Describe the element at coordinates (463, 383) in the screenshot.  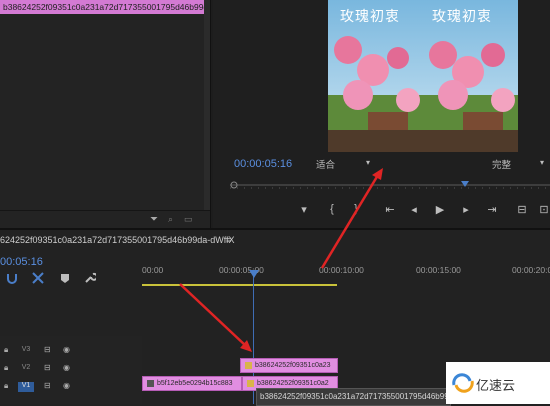
I see `logo-icon` at that location.